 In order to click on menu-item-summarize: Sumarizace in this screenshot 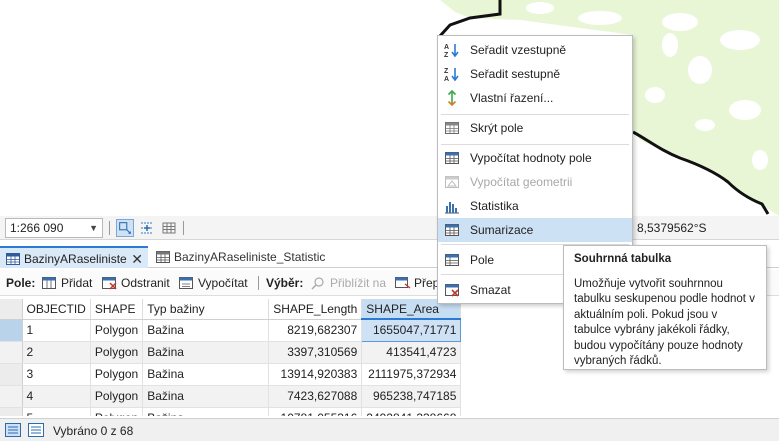, I will do `click(535, 230)`.